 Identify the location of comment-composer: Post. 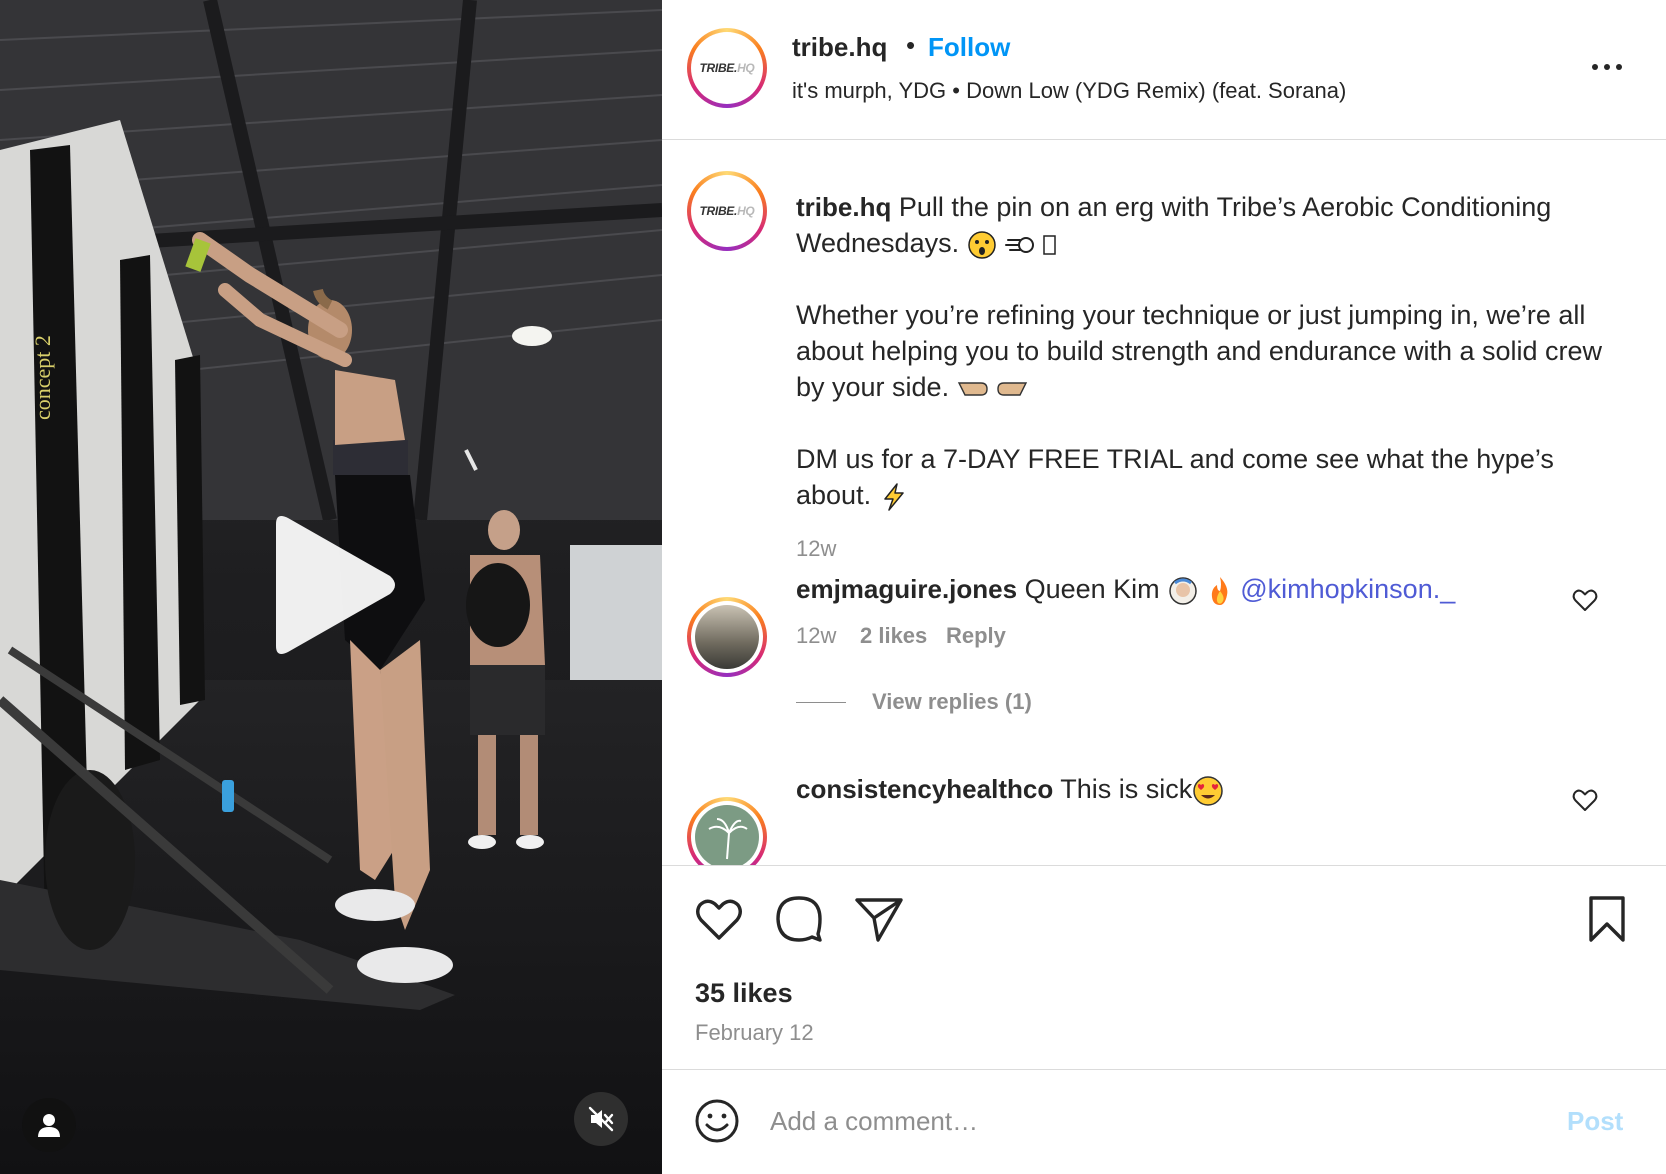
(1164, 1121).